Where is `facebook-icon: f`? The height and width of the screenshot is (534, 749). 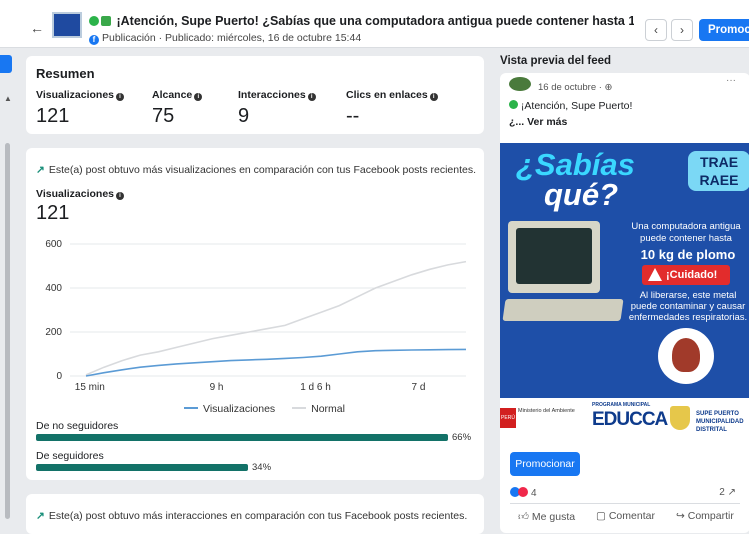
facebook-icon: f is located at coordinates (94, 40).